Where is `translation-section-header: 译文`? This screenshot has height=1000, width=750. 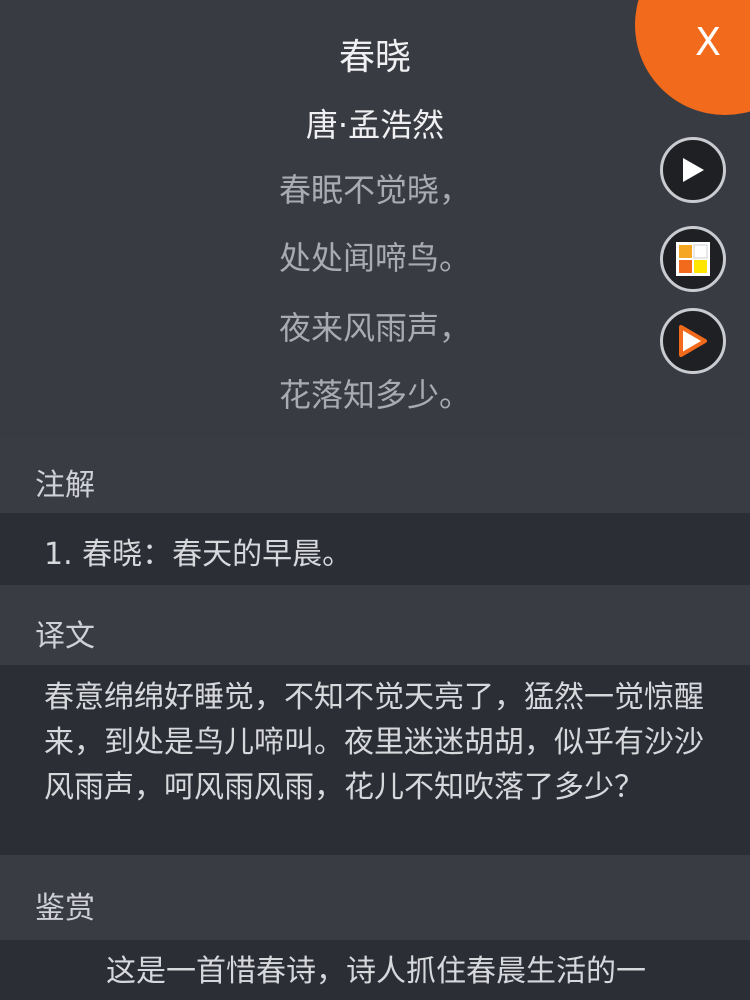
translation-section-header: 译文 is located at coordinates (375, 625).